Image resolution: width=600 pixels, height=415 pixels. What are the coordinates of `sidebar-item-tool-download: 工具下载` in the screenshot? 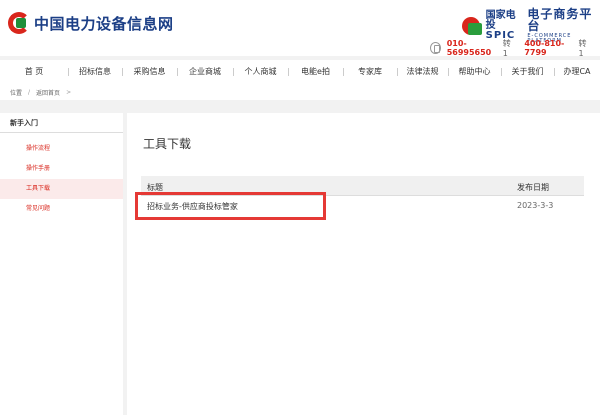 It's located at (61, 189).